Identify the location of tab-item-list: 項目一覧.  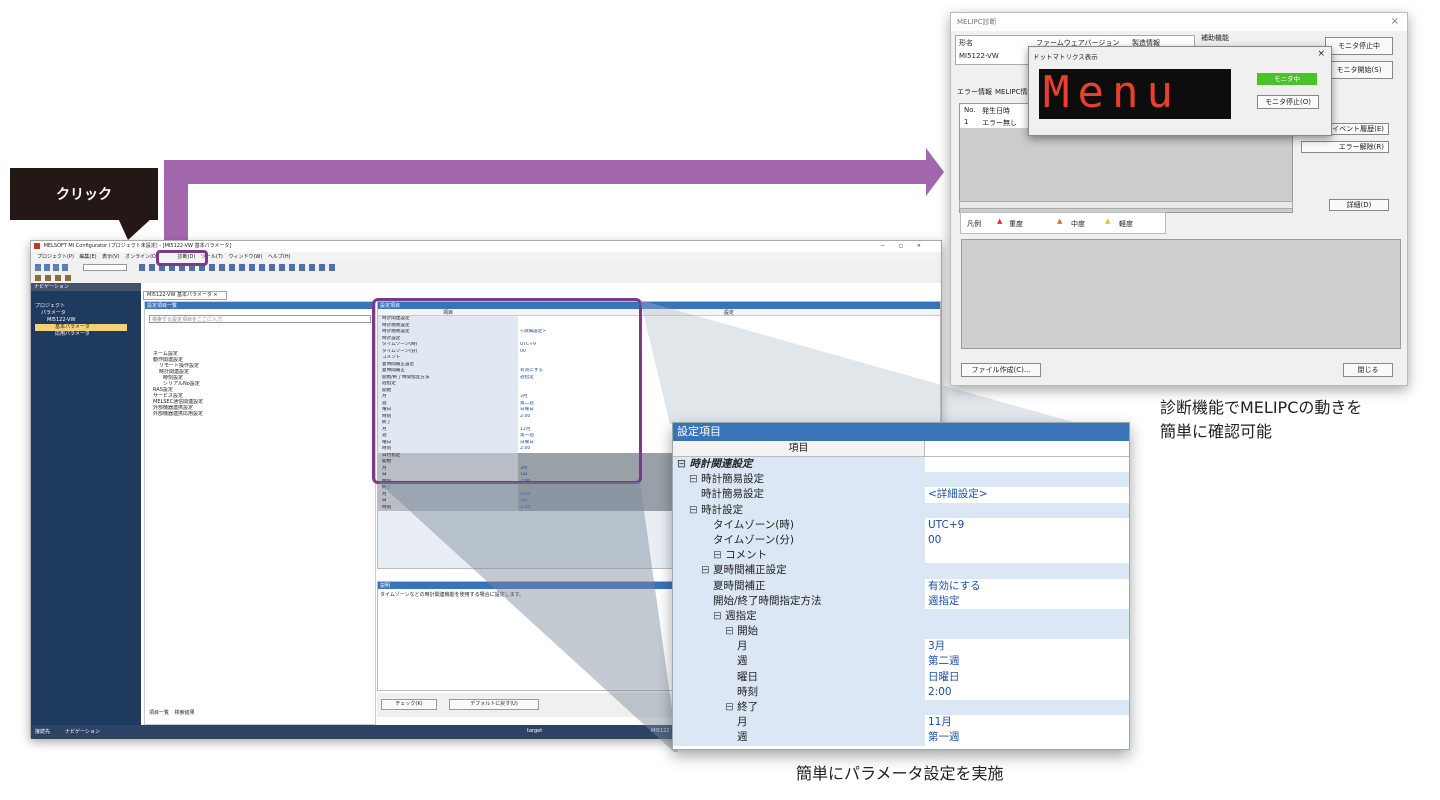
(159, 713).